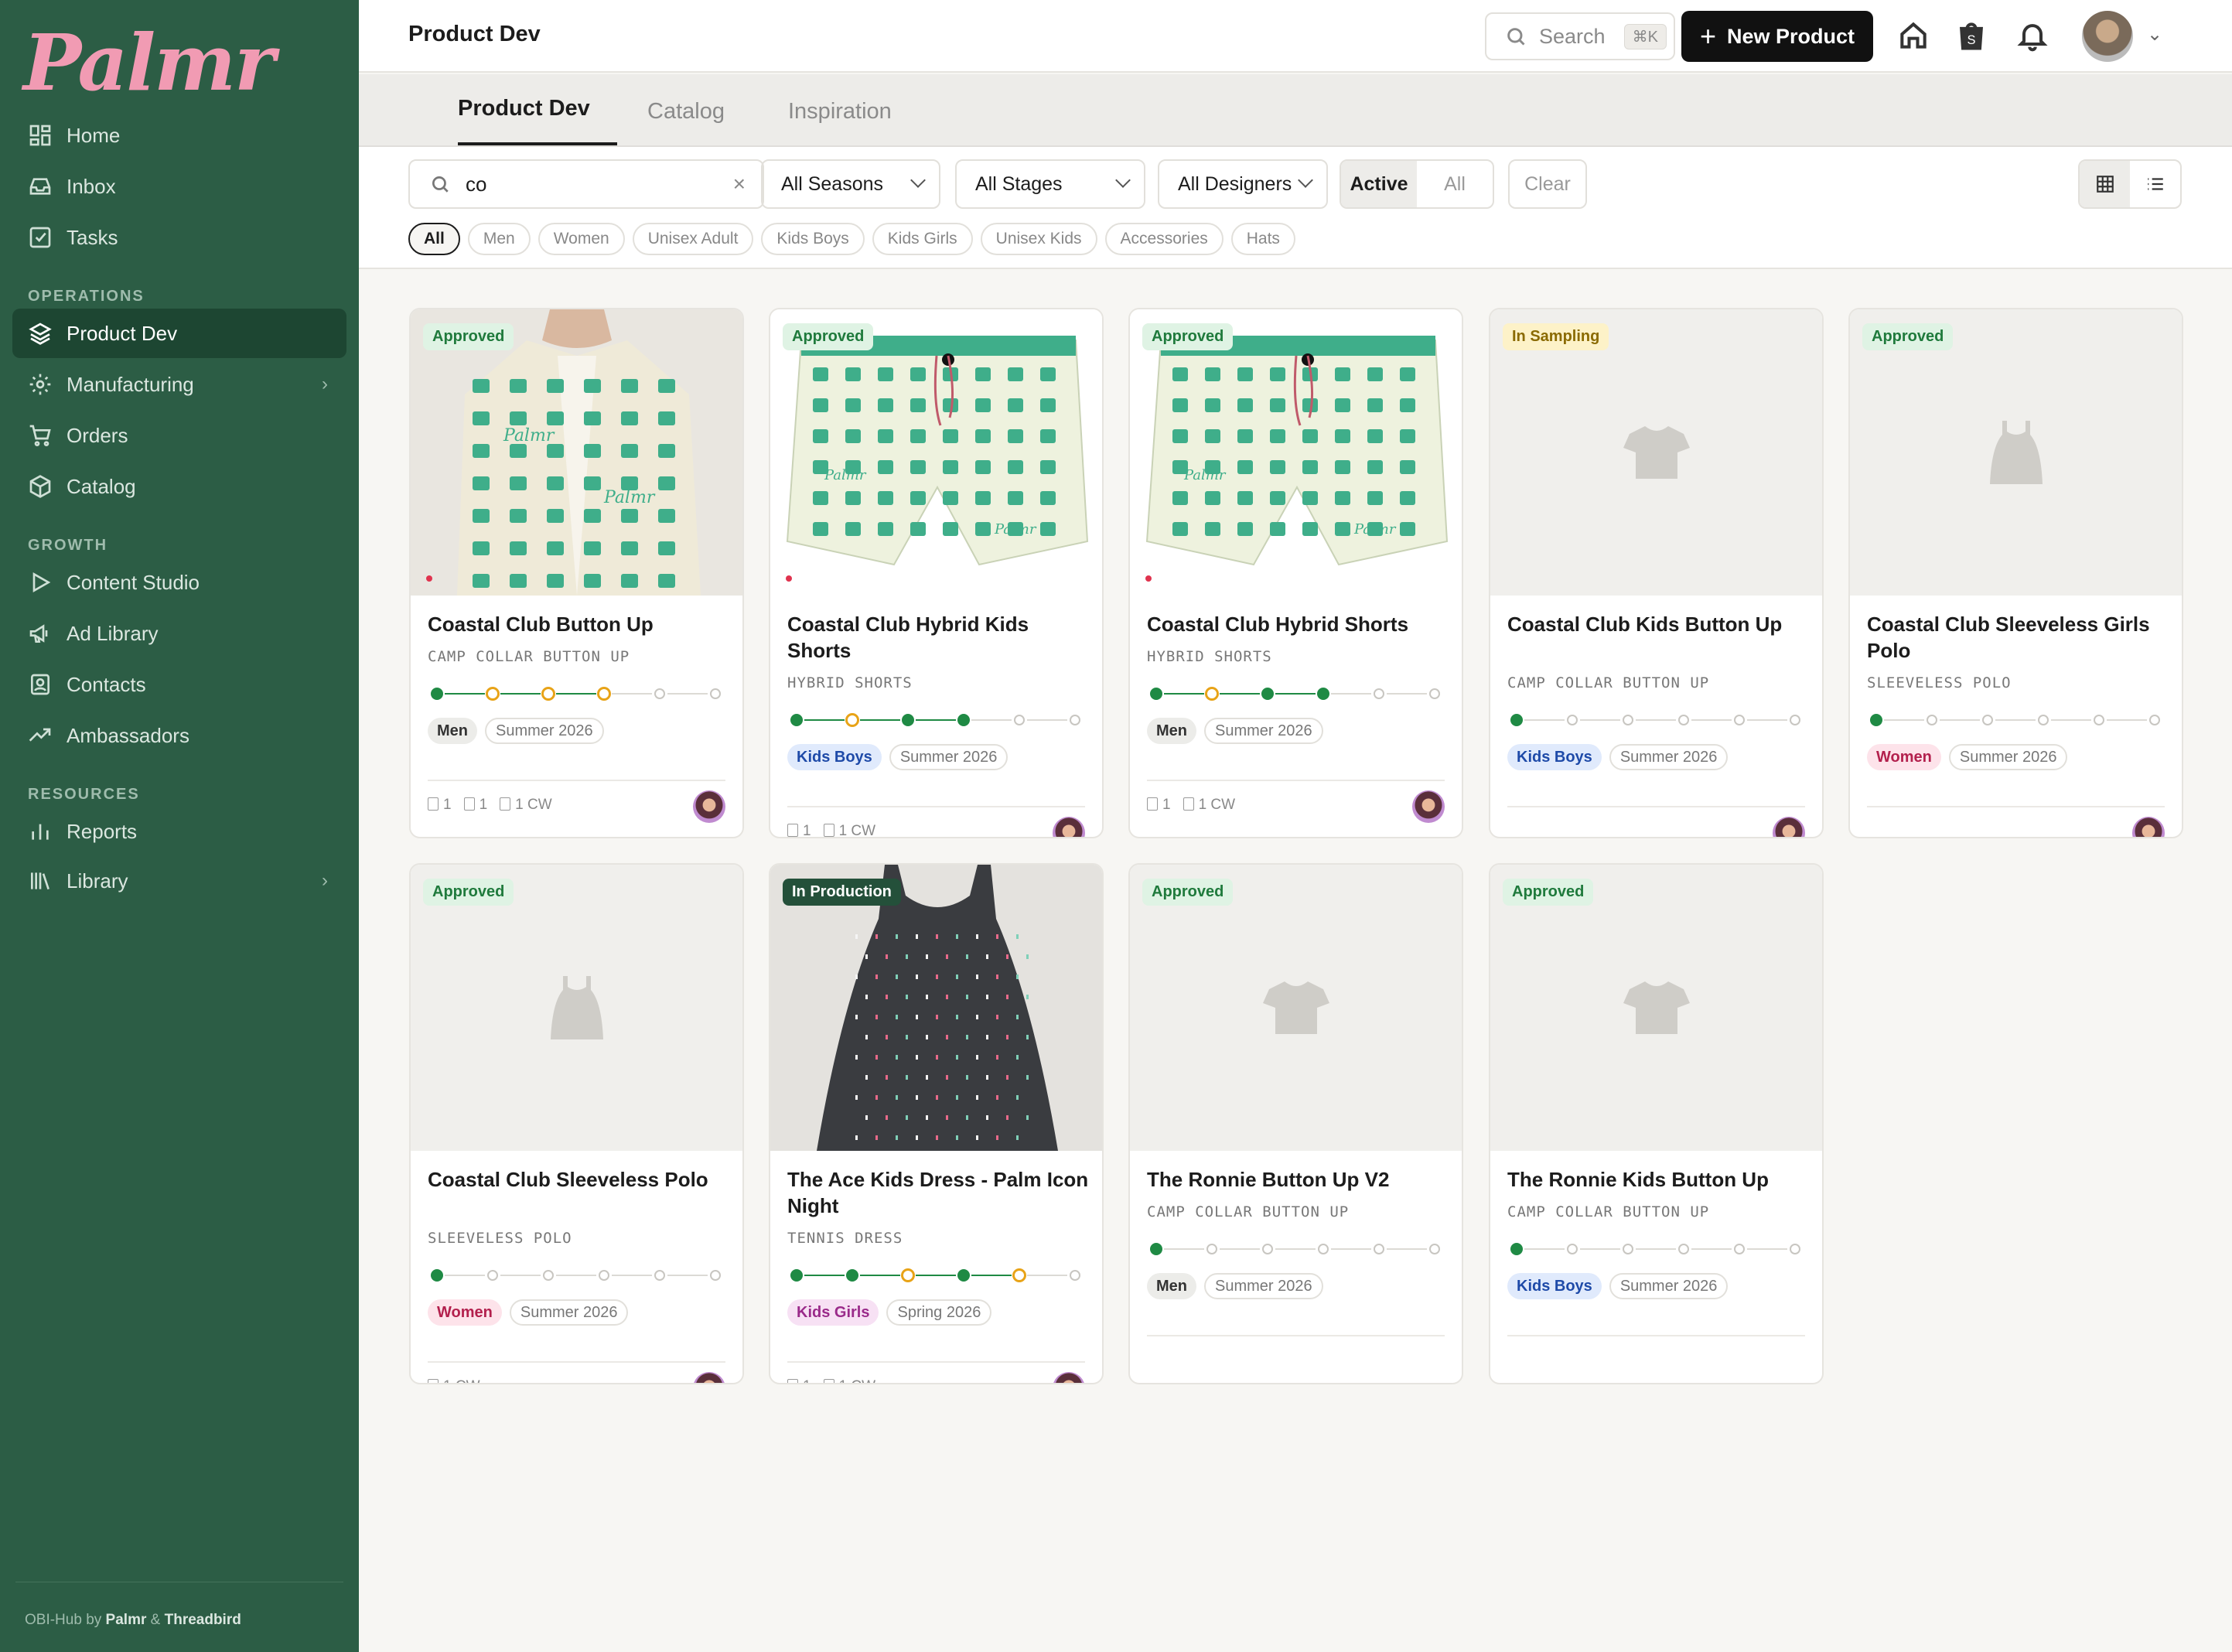 This screenshot has height=1652, width=2232. I want to click on chip-men: Men, so click(499, 239).